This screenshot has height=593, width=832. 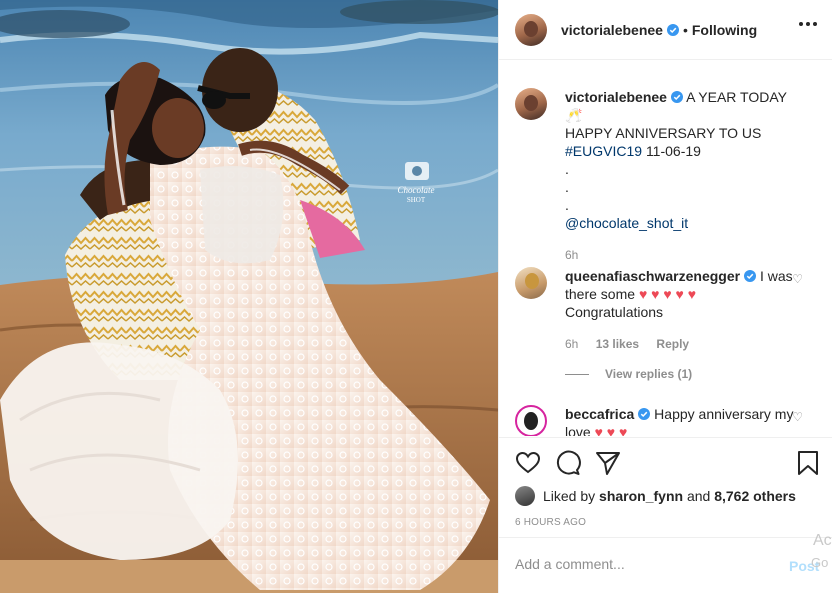 I want to click on heart-emojis: ♥ ♥ ♥, so click(x=611, y=430).